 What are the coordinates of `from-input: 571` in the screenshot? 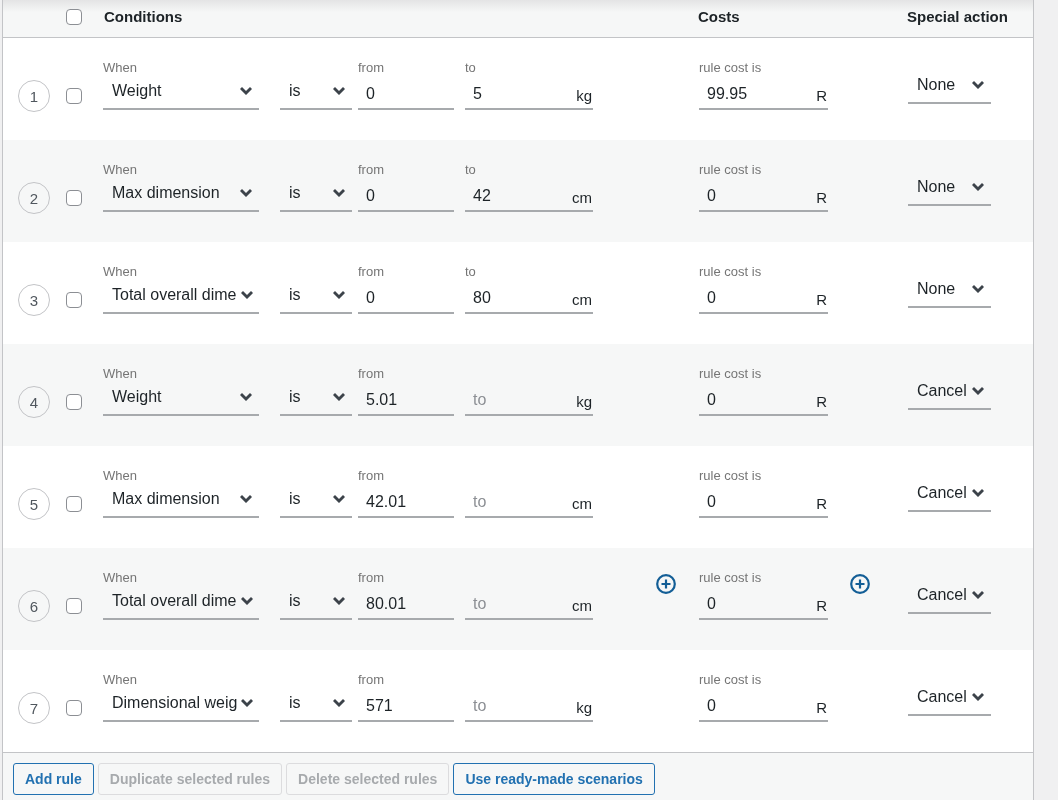 It's located at (406, 705).